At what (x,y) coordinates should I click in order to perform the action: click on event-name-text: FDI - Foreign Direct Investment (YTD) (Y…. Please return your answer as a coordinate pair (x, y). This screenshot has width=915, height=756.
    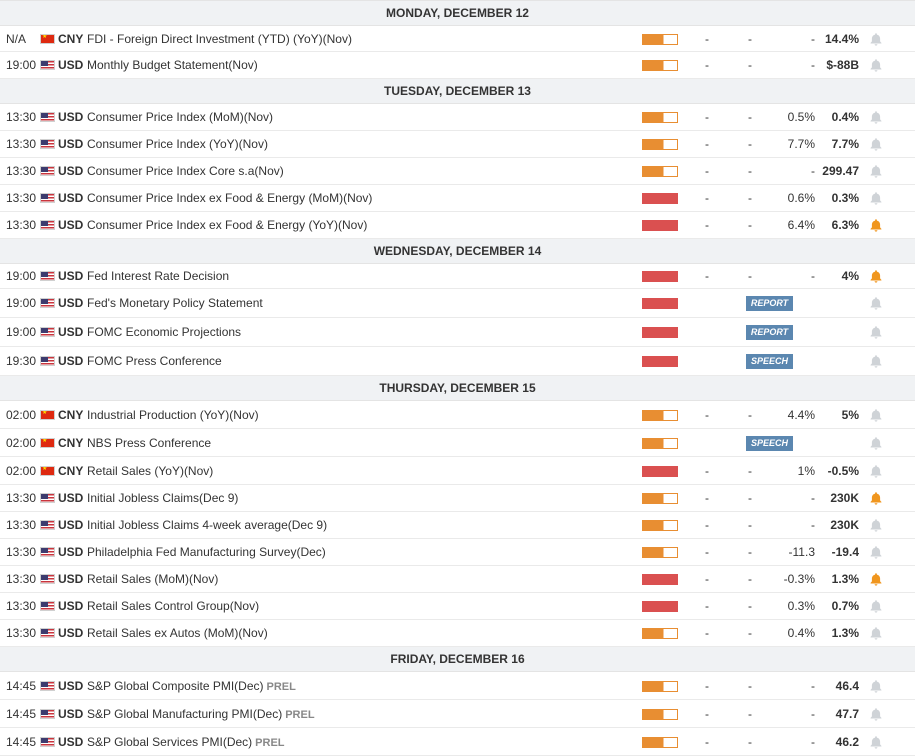
    Looking at the image, I should click on (219, 39).